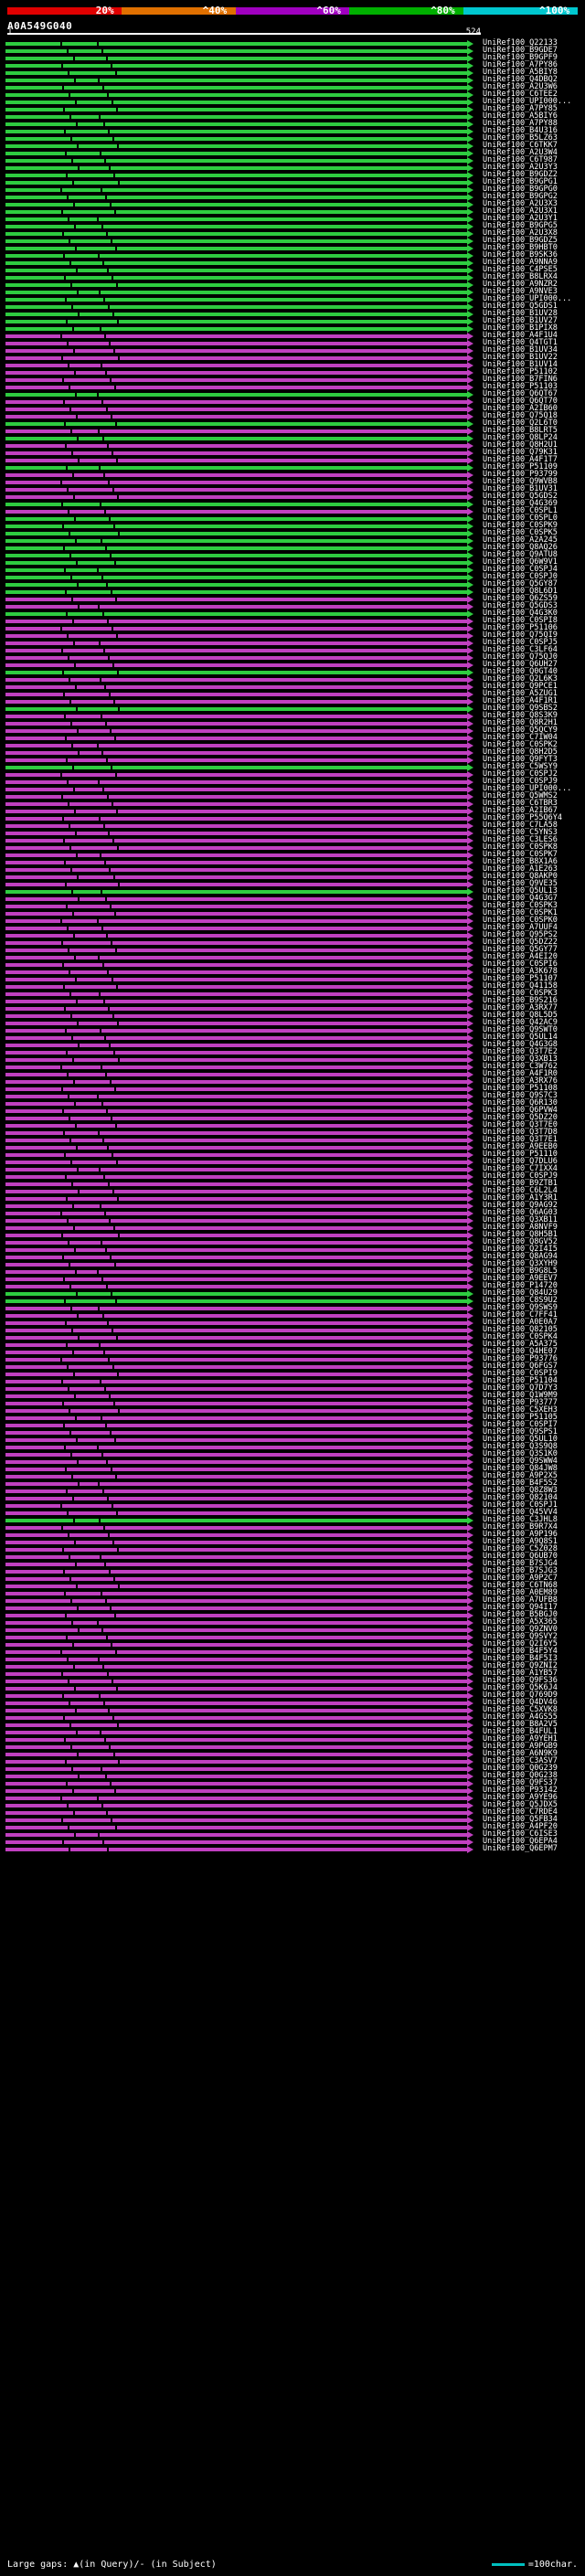  What do you see at coordinates (520, 1849) in the screenshot?
I see `hit-label: UniRef100_Q6EPM7` at bounding box center [520, 1849].